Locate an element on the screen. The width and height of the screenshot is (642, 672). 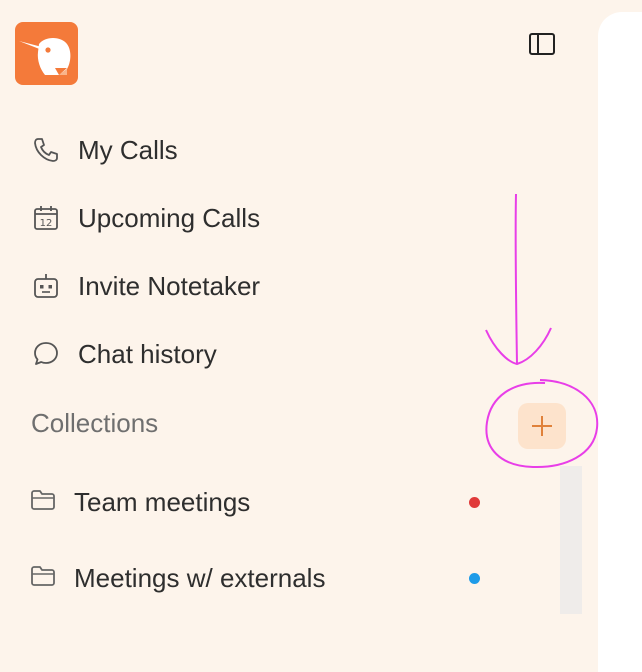
sidebar-toggle-icon is located at coordinates (542, 44).